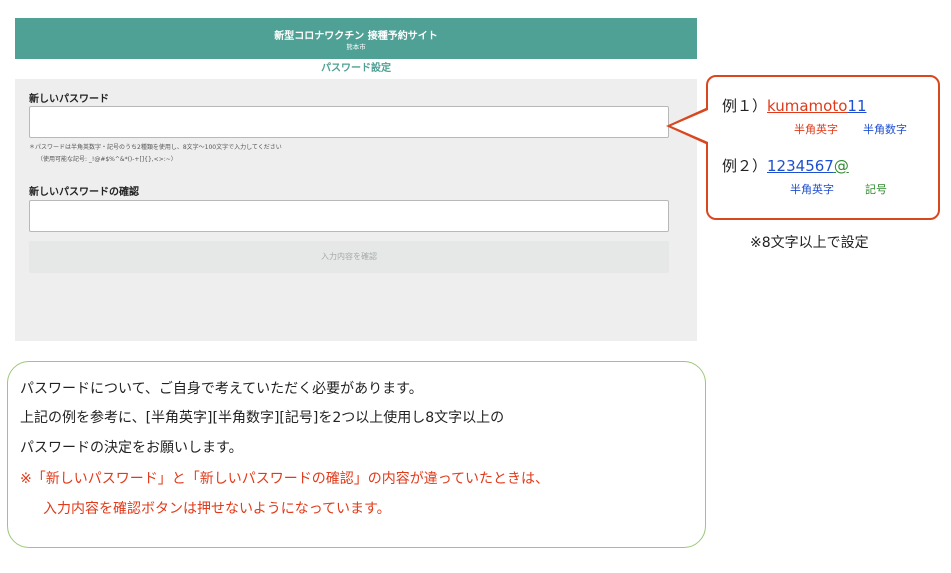  I want to click on confirm-input-button: 入力内容を確認, so click(349, 257).